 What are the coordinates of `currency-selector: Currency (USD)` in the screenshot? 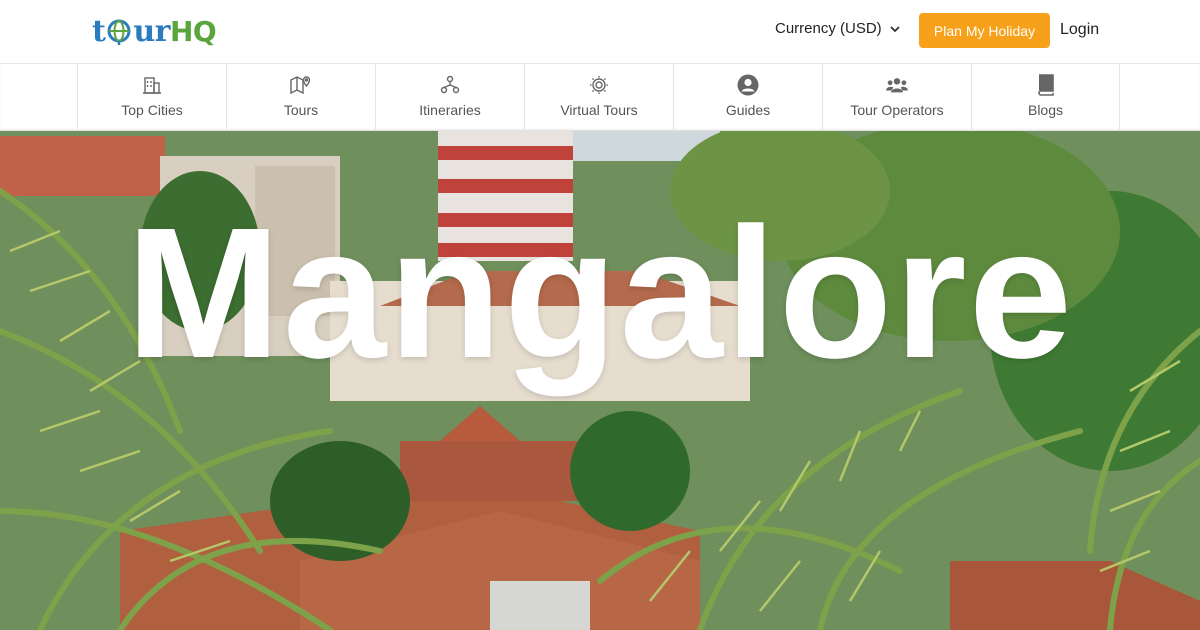 It's located at (837, 28).